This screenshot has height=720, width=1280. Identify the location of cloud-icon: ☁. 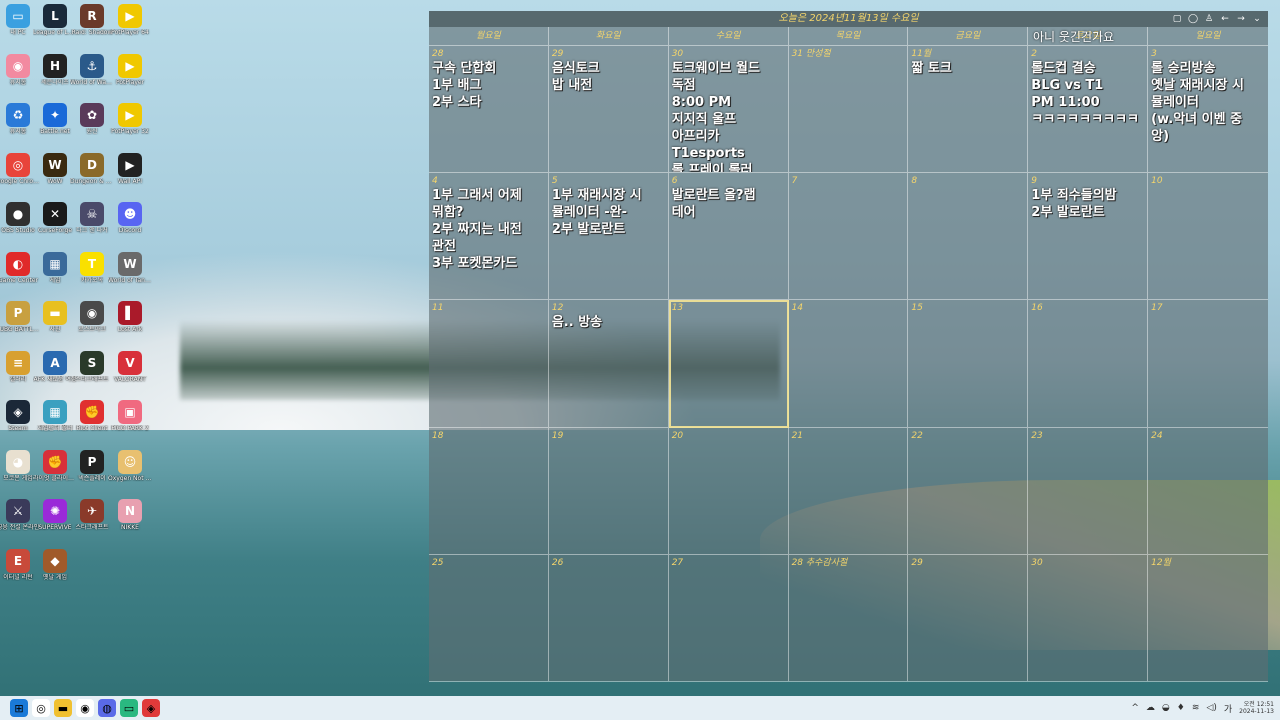
(1150, 708).